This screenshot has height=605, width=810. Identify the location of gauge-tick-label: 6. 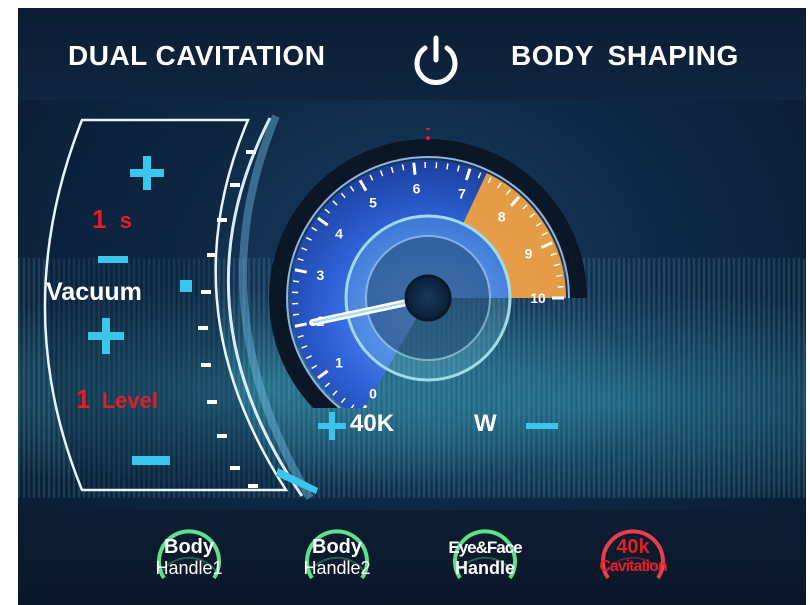
(417, 189).